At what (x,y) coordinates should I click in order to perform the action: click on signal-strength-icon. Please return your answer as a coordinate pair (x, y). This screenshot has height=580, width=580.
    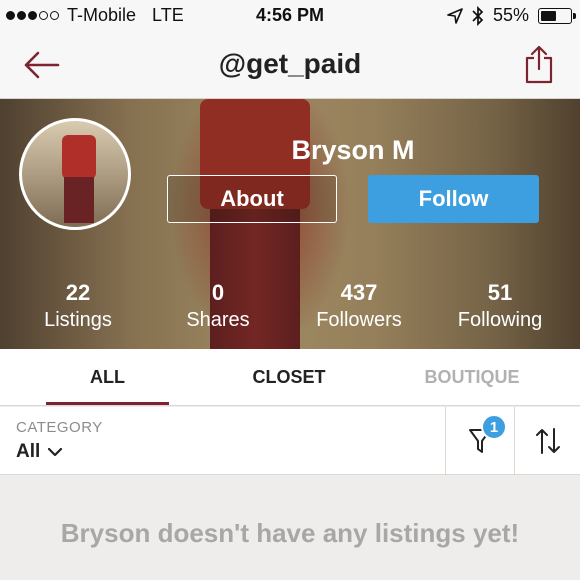
    Looking at the image, I should click on (32, 15).